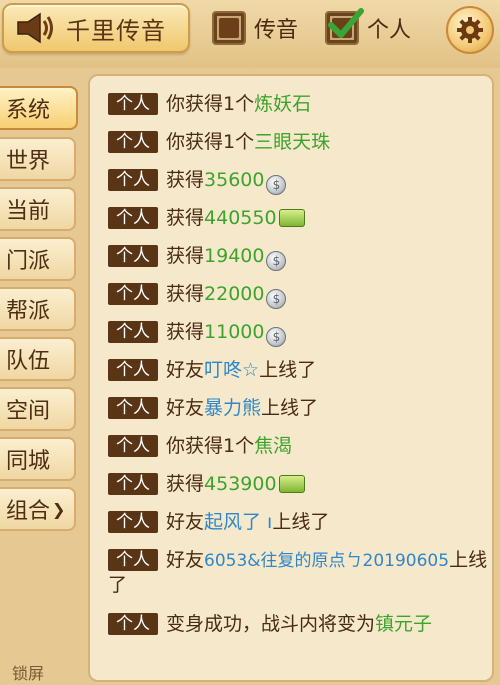 Image resolution: width=500 pixels, height=685 pixels. I want to click on message-row: 个人 获得453900, so click(298, 484).